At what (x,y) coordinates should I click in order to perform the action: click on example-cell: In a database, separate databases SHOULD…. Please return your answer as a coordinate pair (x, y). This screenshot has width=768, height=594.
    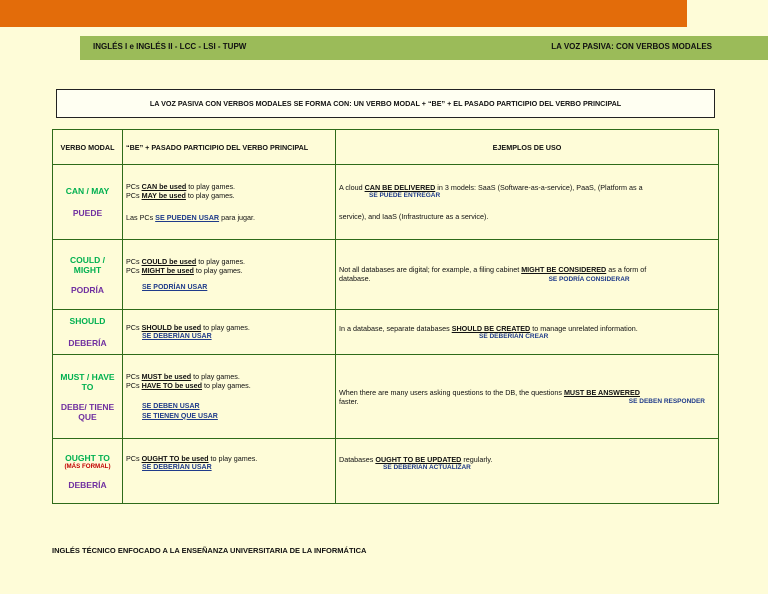
    Looking at the image, I should click on (527, 332).